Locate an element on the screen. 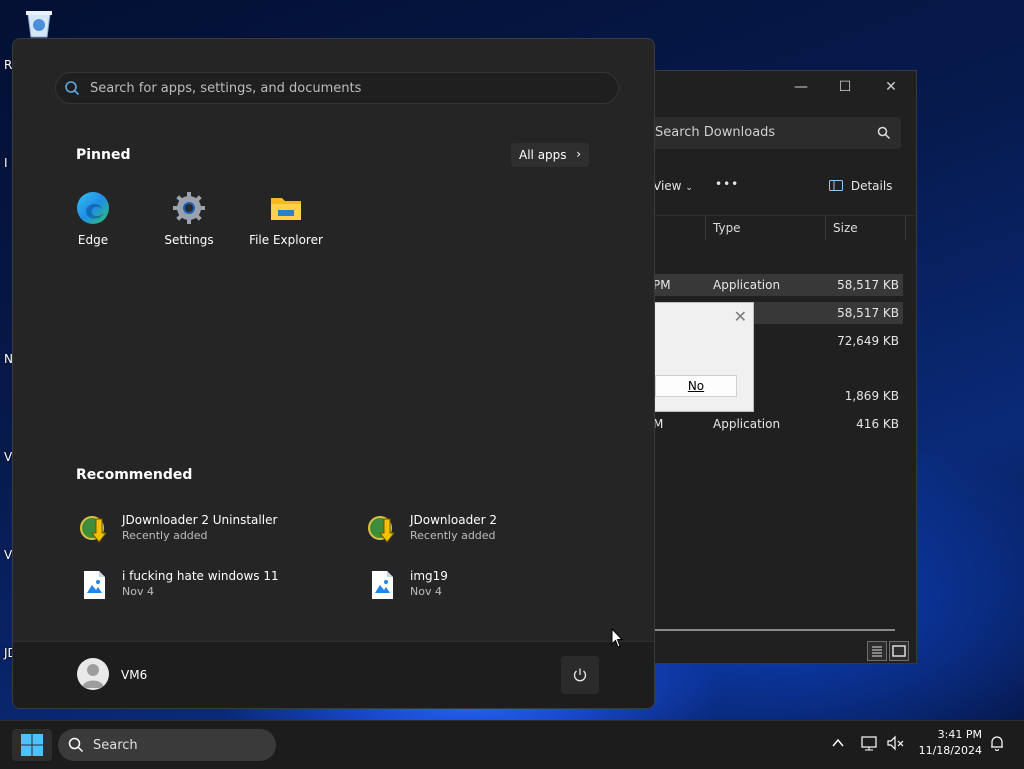 Image resolution: width=1024 pixels, height=769 pixels. mouse-cursor-icon is located at coordinates (617, 639).